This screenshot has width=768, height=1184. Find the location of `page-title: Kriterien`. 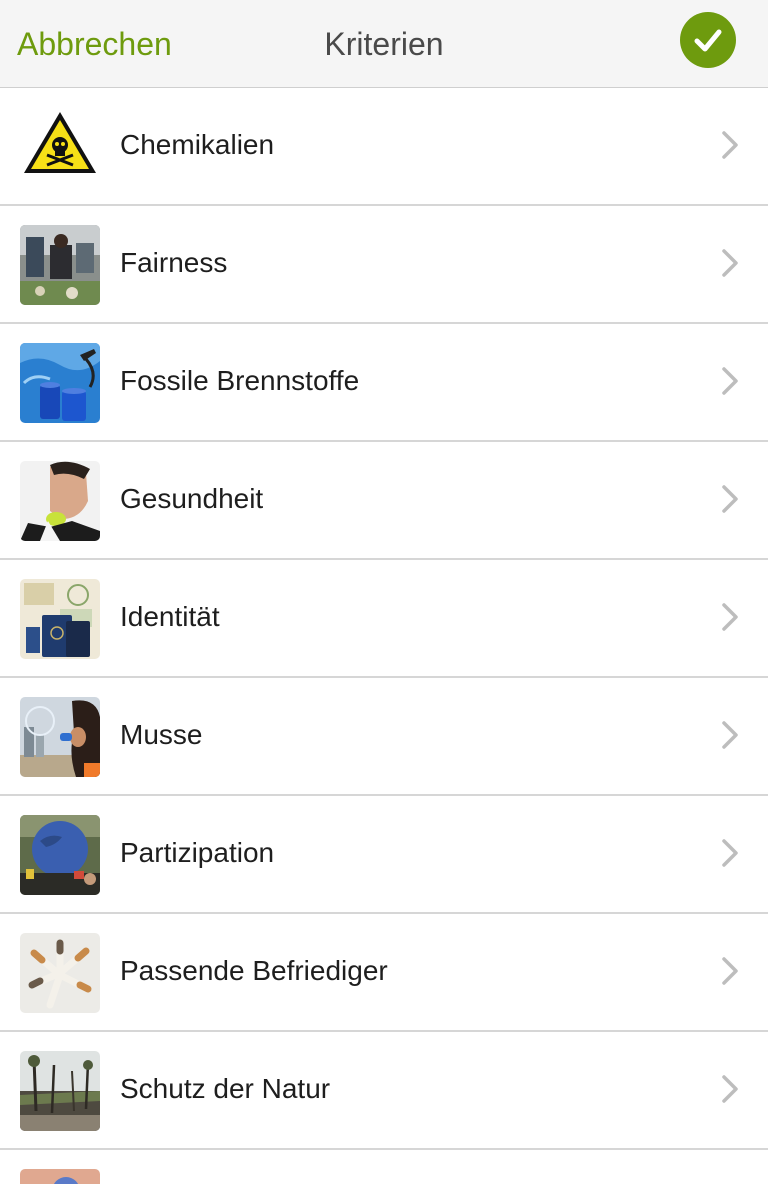

page-title: Kriterien is located at coordinates (384, 44).